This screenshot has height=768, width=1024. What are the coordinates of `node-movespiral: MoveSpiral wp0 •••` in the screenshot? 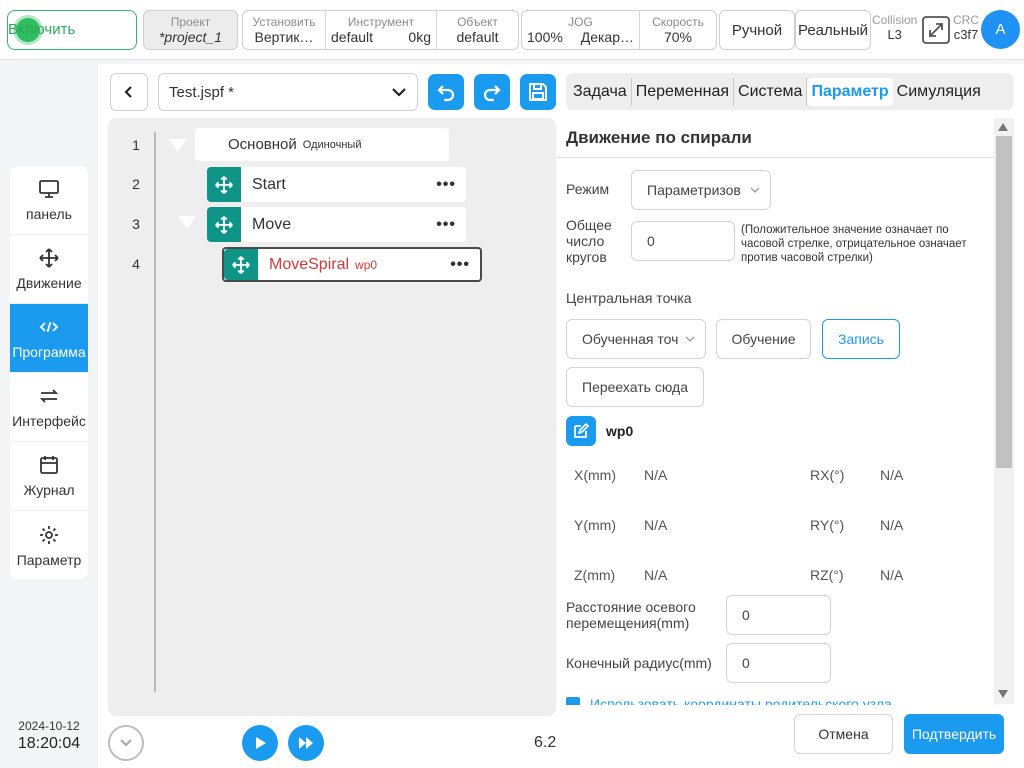 It's located at (352, 264).